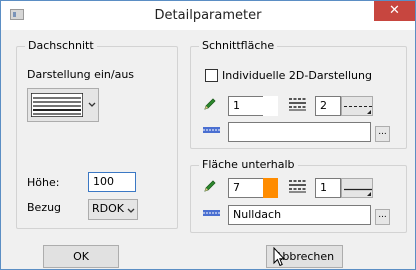 The width and height of the screenshot is (416, 270). What do you see at coordinates (61, 45) in the screenshot?
I see `group-dachschnitt-legend: Dachschnitt` at bounding box center [61, 45].